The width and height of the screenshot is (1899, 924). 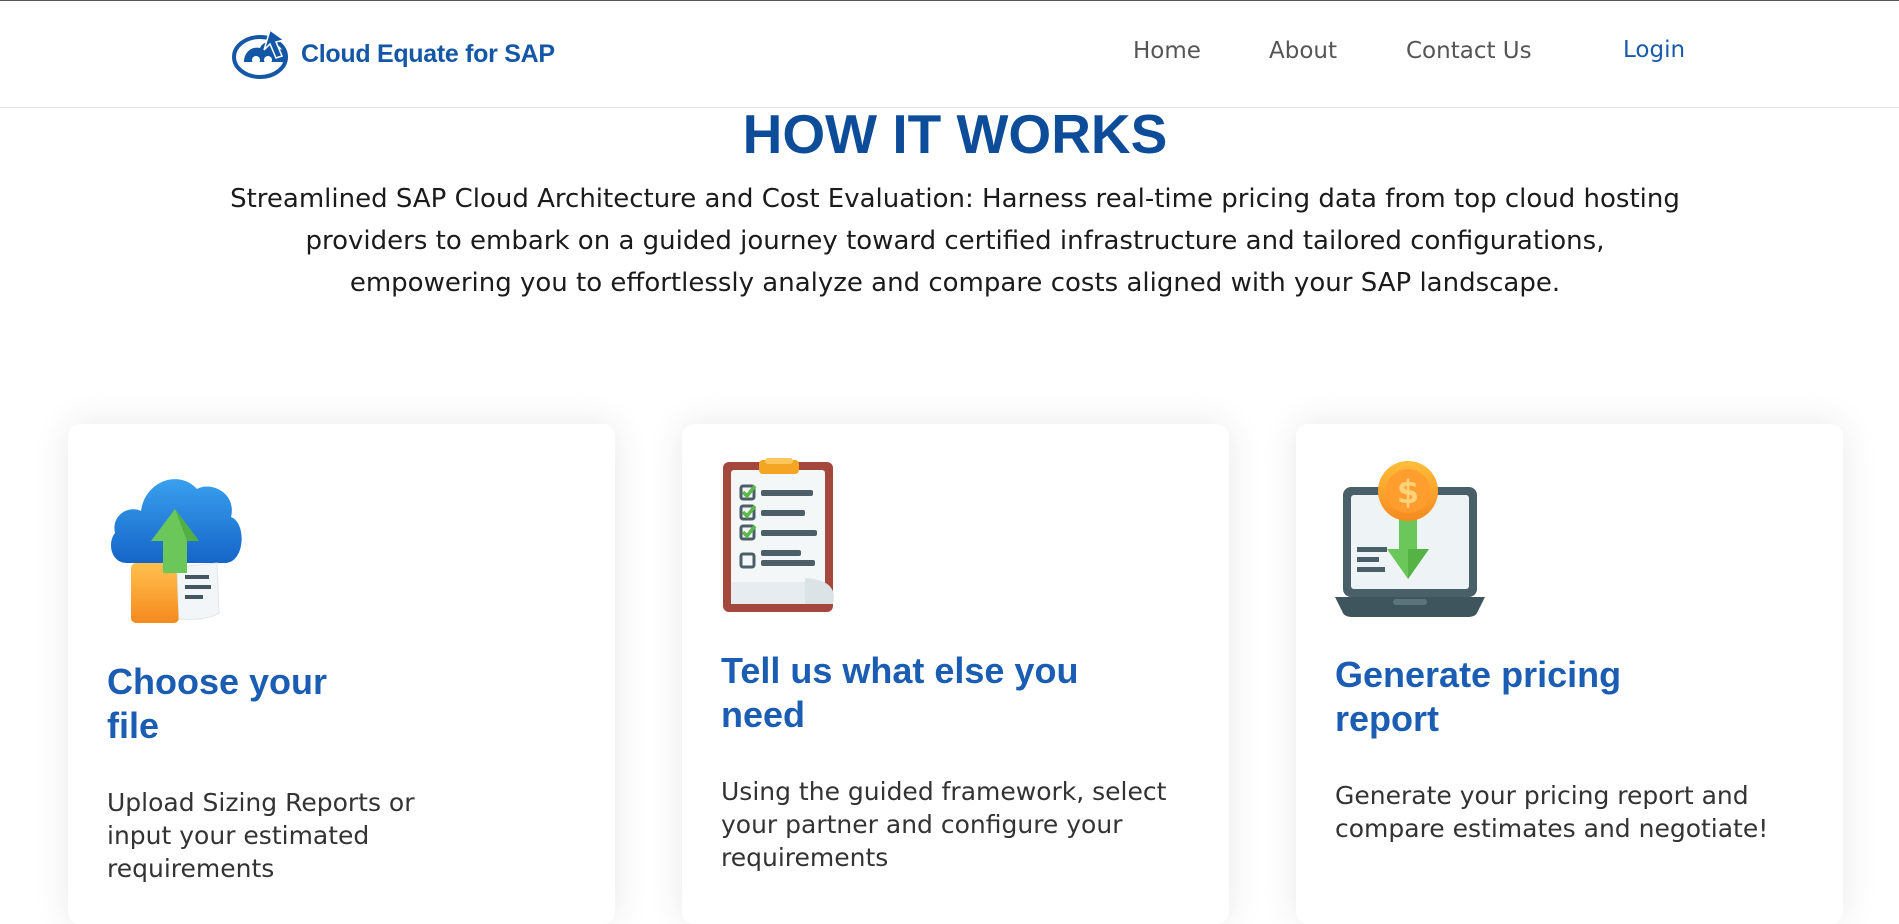 What do you see at coordinates (1303, 51) in the screenshot?
I see `nav-about: About` at bounding box center [1303, 51].